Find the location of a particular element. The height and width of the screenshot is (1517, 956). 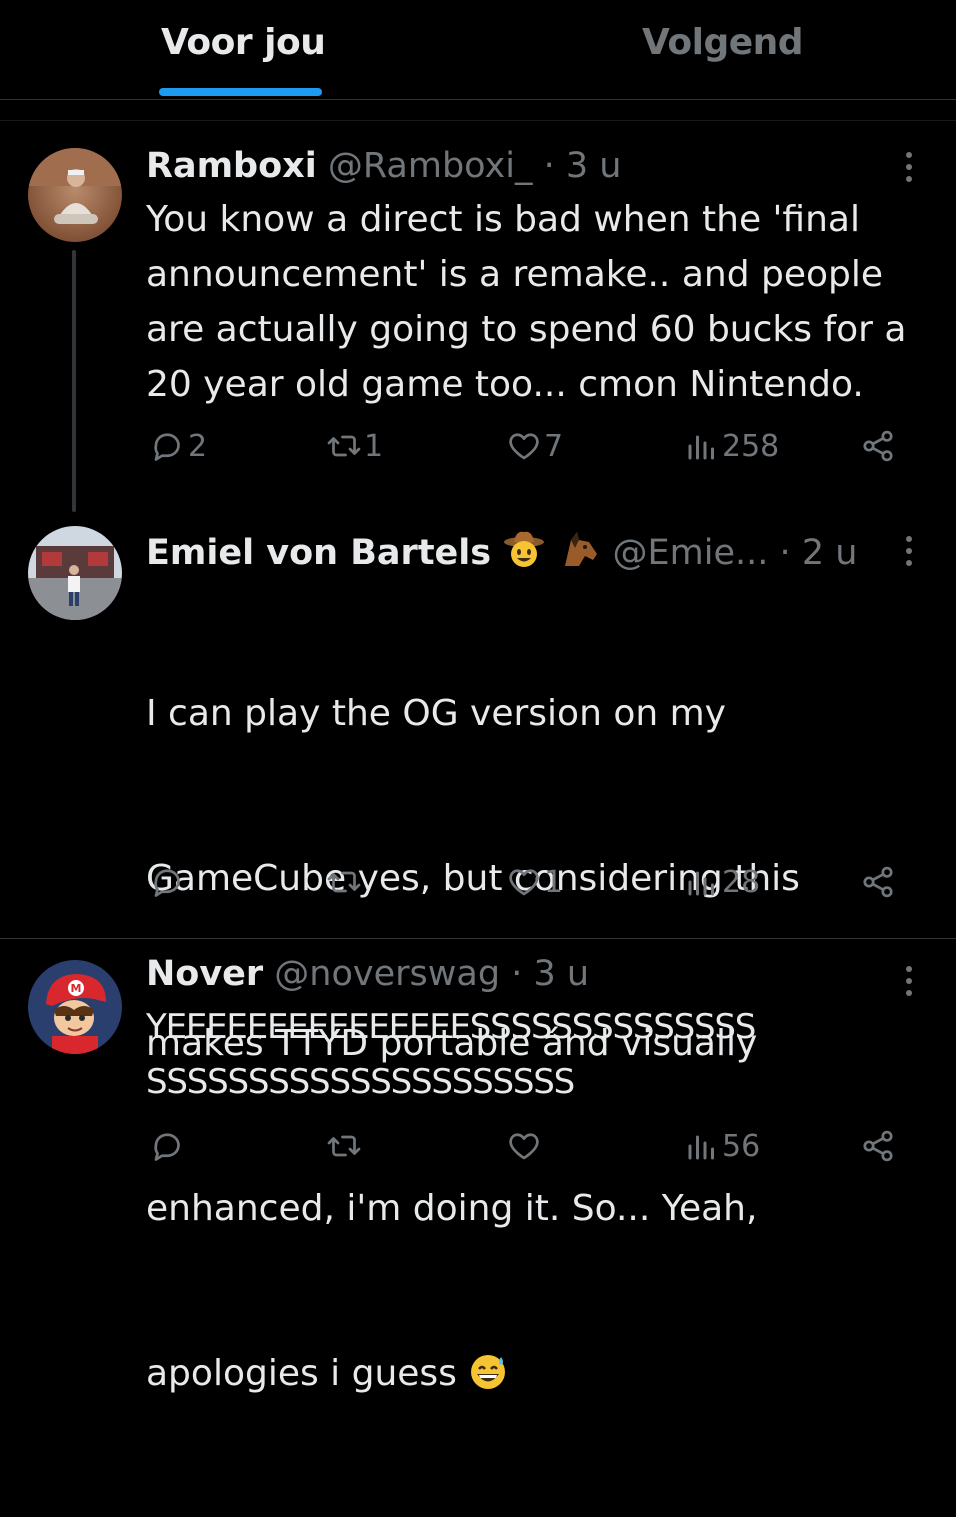

view-count: 56 is located at coordinates (741, 1146).